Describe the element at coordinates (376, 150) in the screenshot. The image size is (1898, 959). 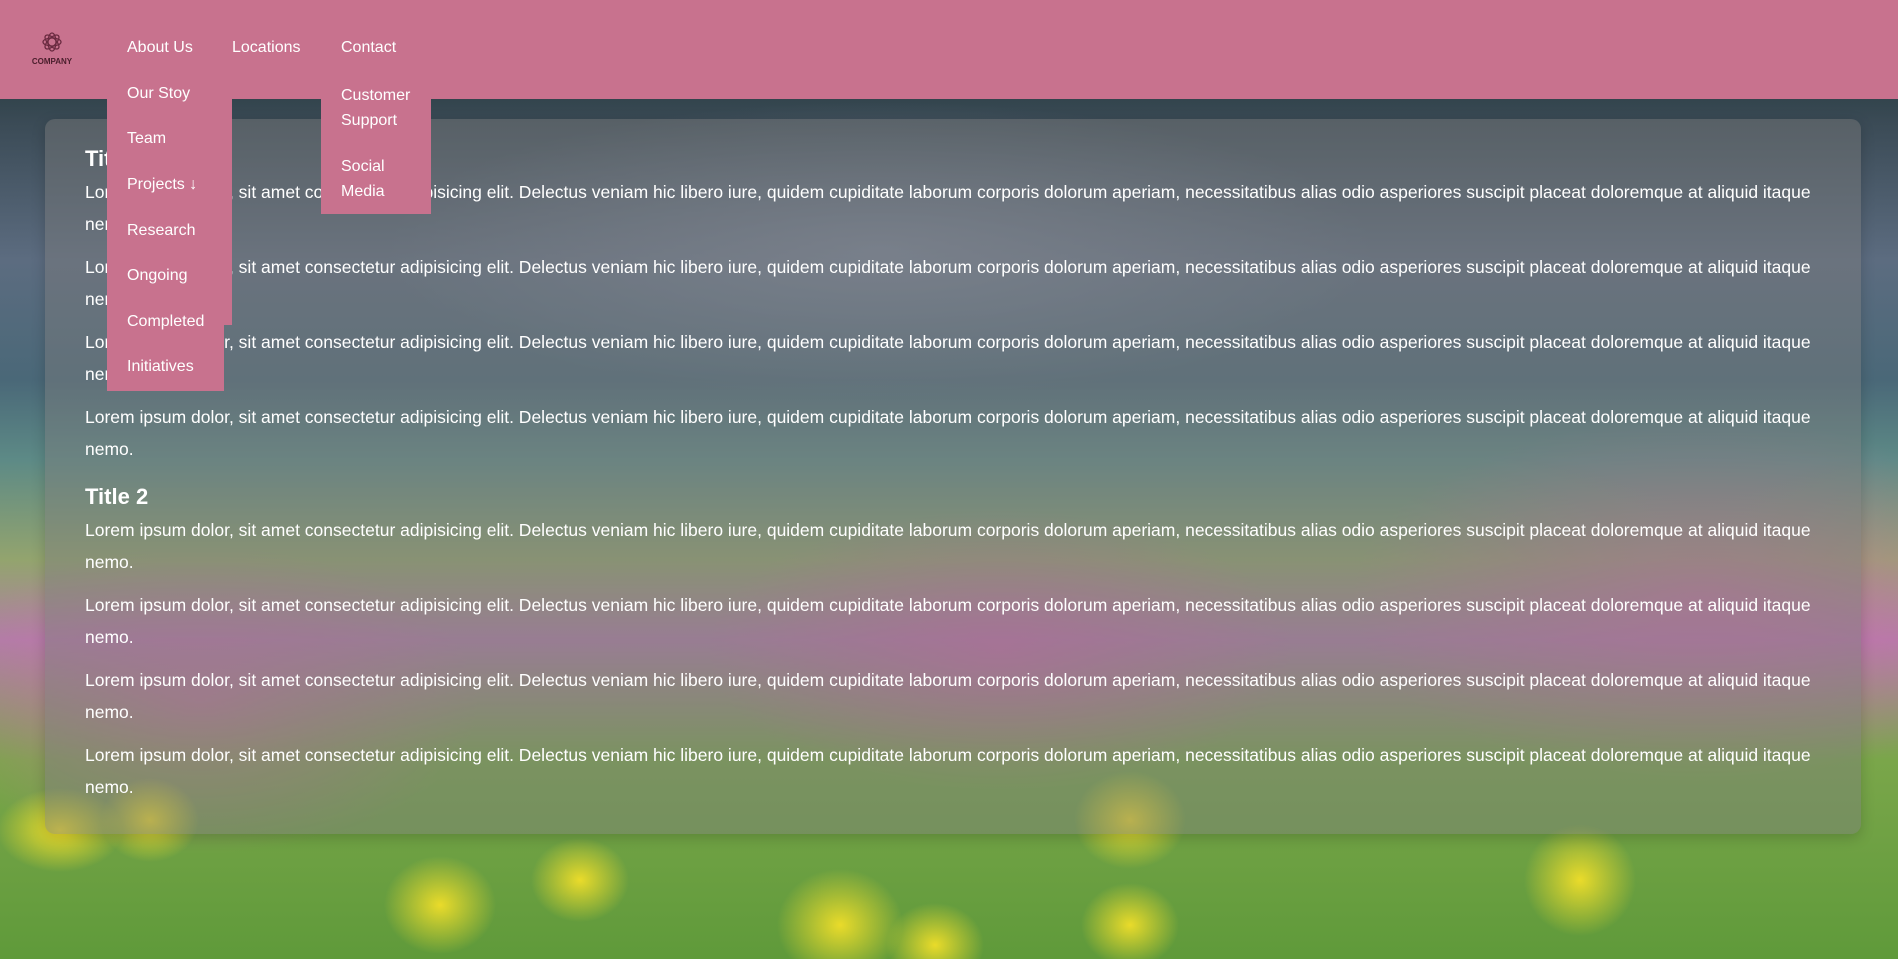
I see `contact-dropdown: Customer Support Social Media` at that location.